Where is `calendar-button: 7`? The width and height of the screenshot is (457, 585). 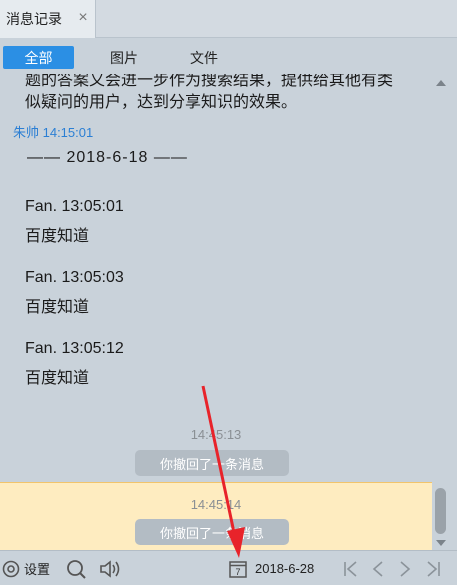
calendar-button: 7 is located at coordinates (238, 568).